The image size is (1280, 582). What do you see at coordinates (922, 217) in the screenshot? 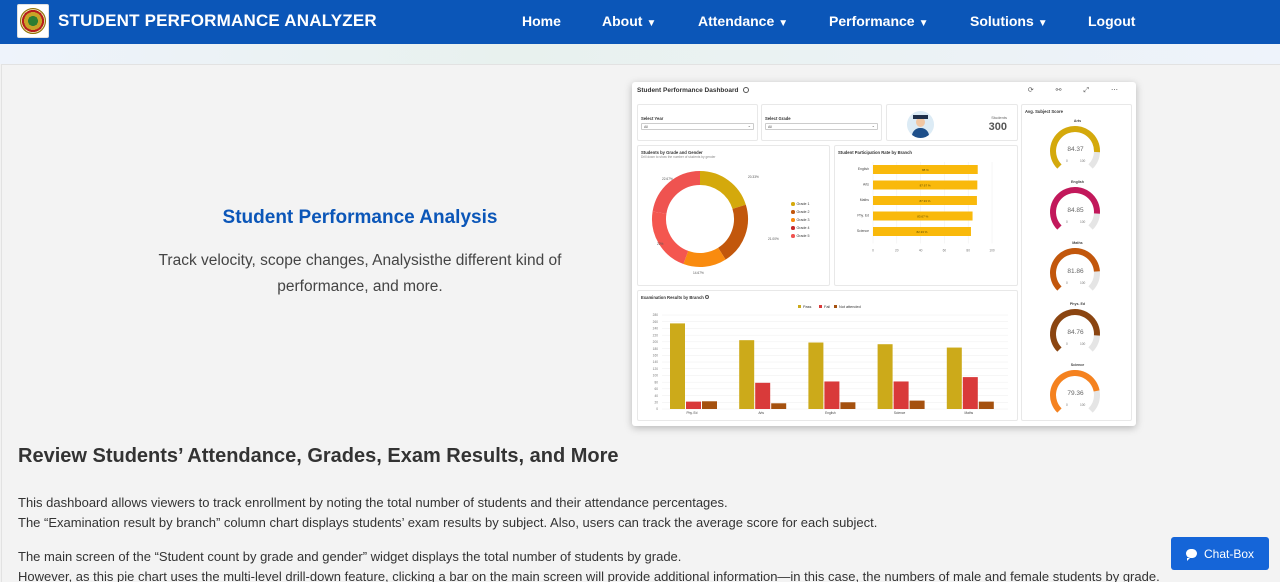
I see `bar-value-label: 83.67 %` at bounding box center [922, 217].